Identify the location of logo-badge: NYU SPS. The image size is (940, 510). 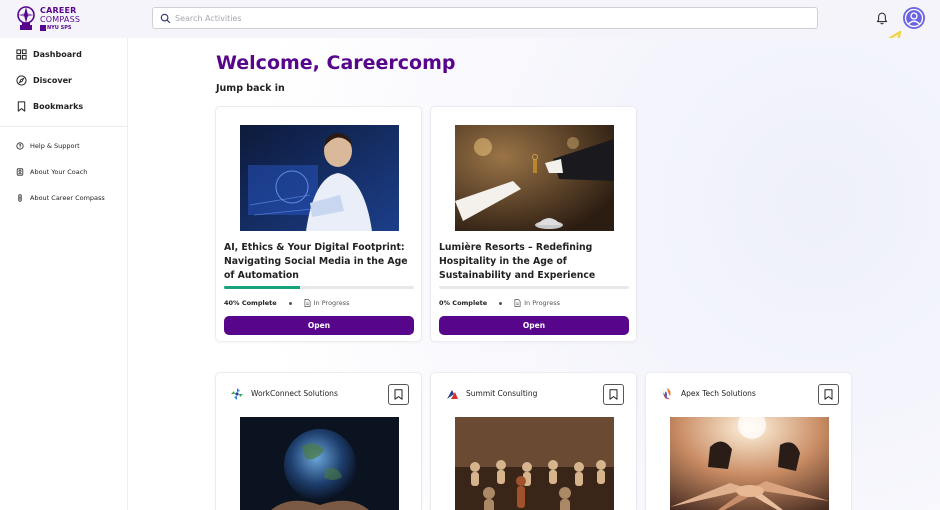
(55, 28).